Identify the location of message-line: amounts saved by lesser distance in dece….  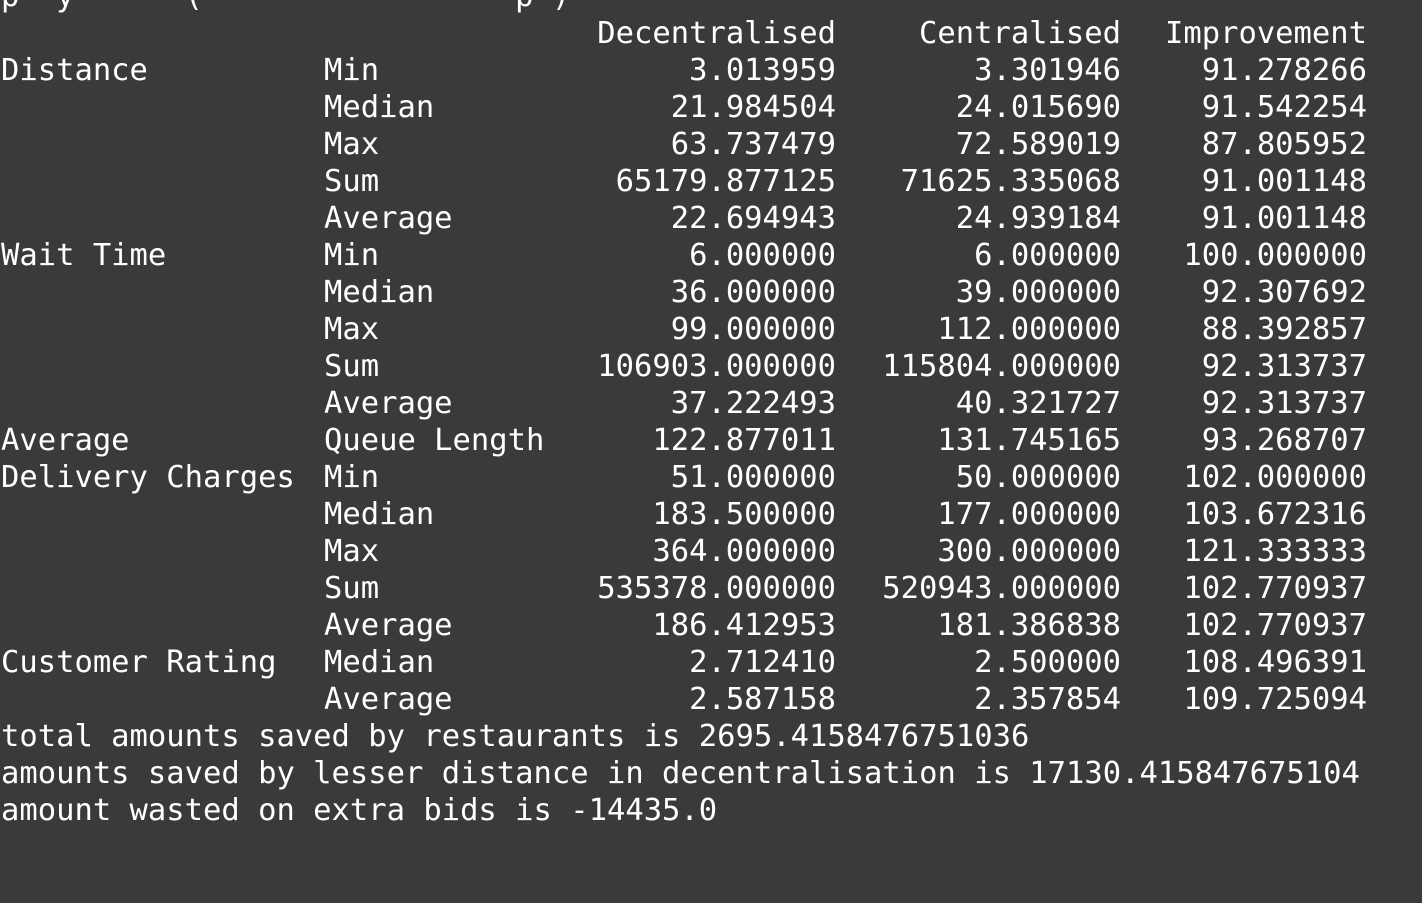
(711, 773).